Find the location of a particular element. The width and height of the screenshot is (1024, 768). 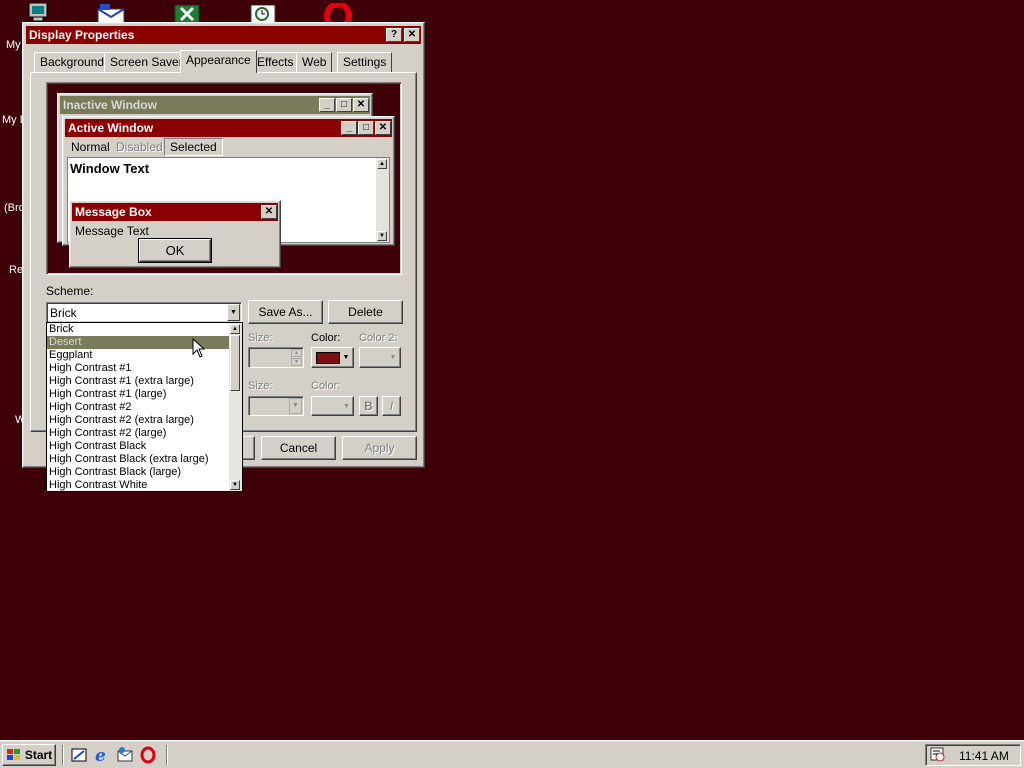

scheme-option: High Contrast #1 (extra large) is located at coordinates (138, 381).